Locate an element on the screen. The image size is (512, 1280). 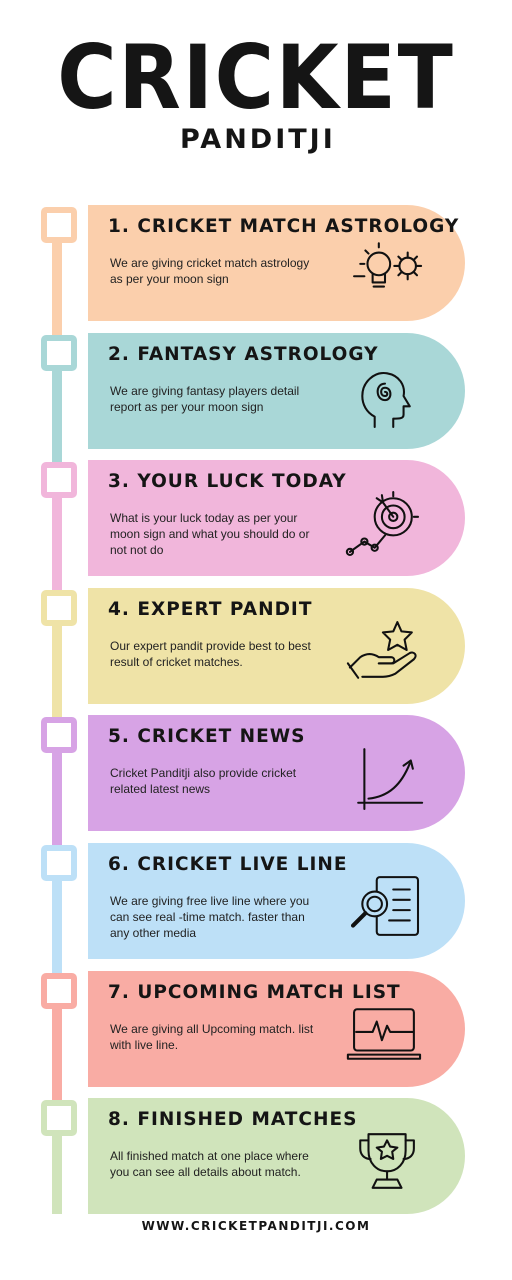
page-title: CRICKET is located at coordinates (256, 77).